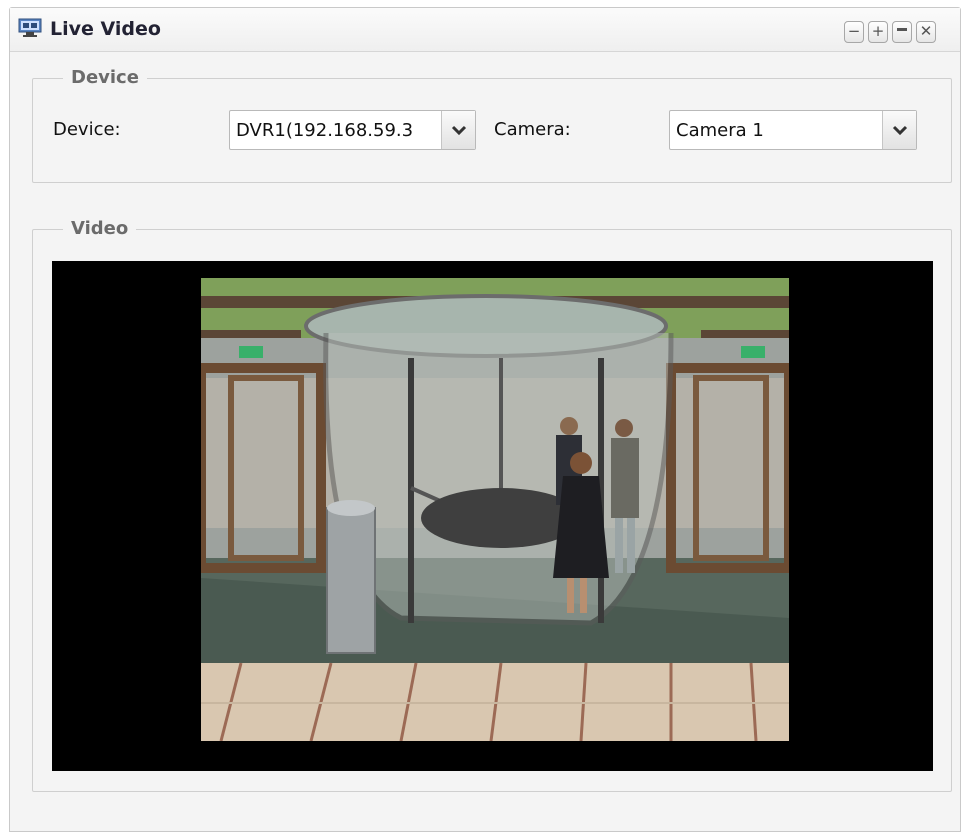 Image resolution: width=961 pixels, height=832 pixels. I want to click on restore-glyph-icon, so click(902, 29).